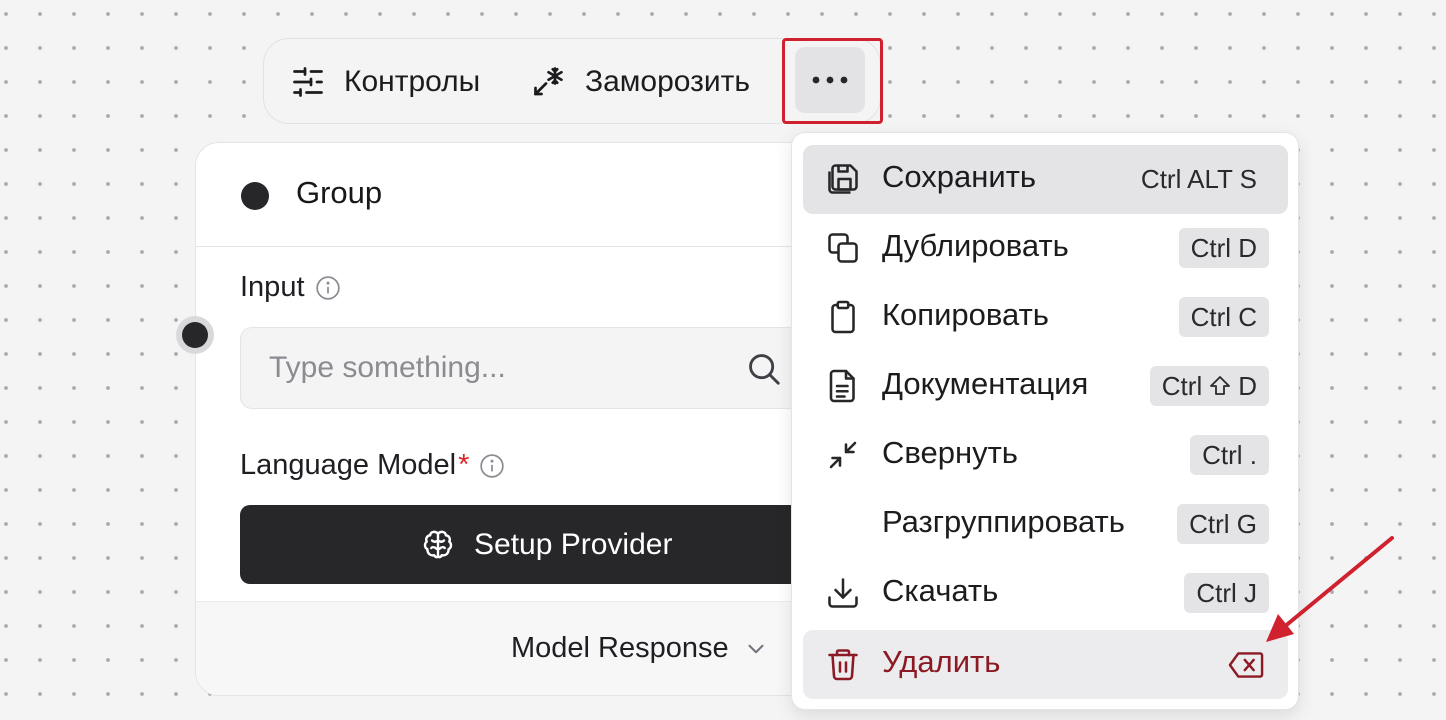  I want to click on menu-item-label: Свернуть, so click(950, 452).